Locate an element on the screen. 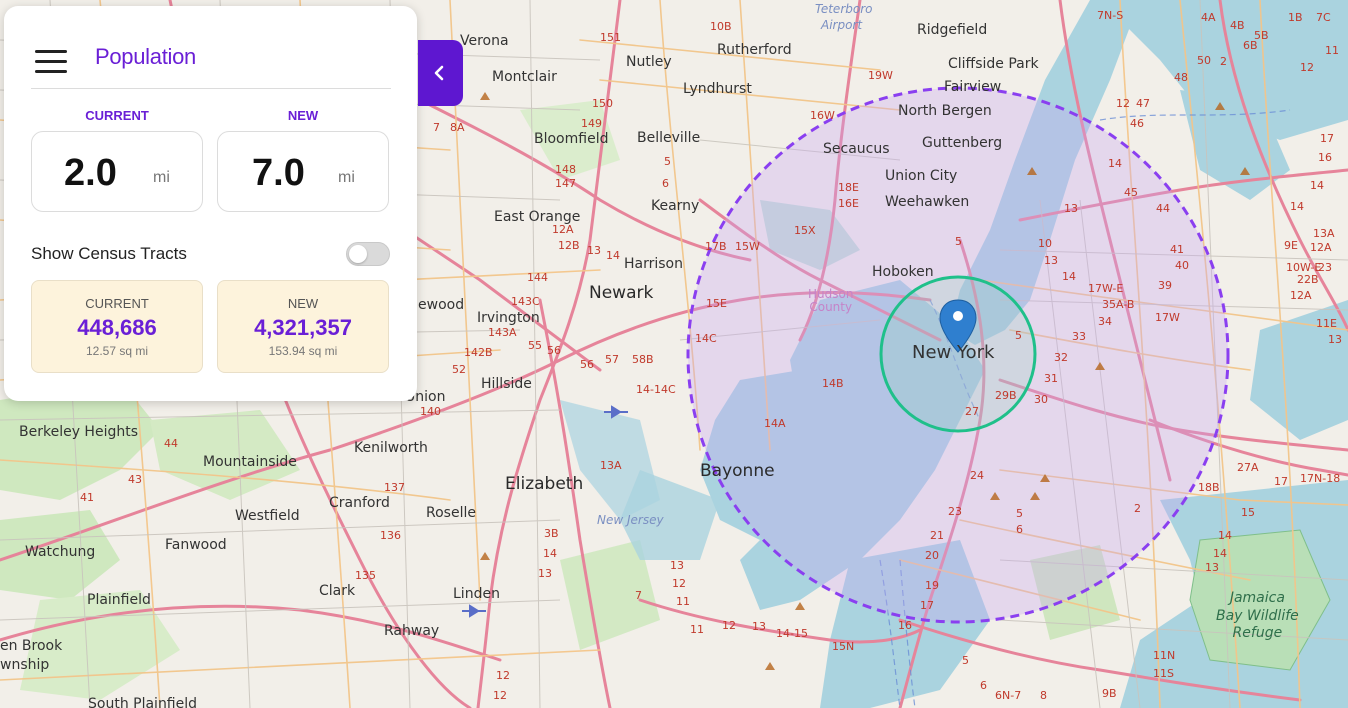  place-label-guttenberg: Guttenberg is located at coordinates (962, 143).